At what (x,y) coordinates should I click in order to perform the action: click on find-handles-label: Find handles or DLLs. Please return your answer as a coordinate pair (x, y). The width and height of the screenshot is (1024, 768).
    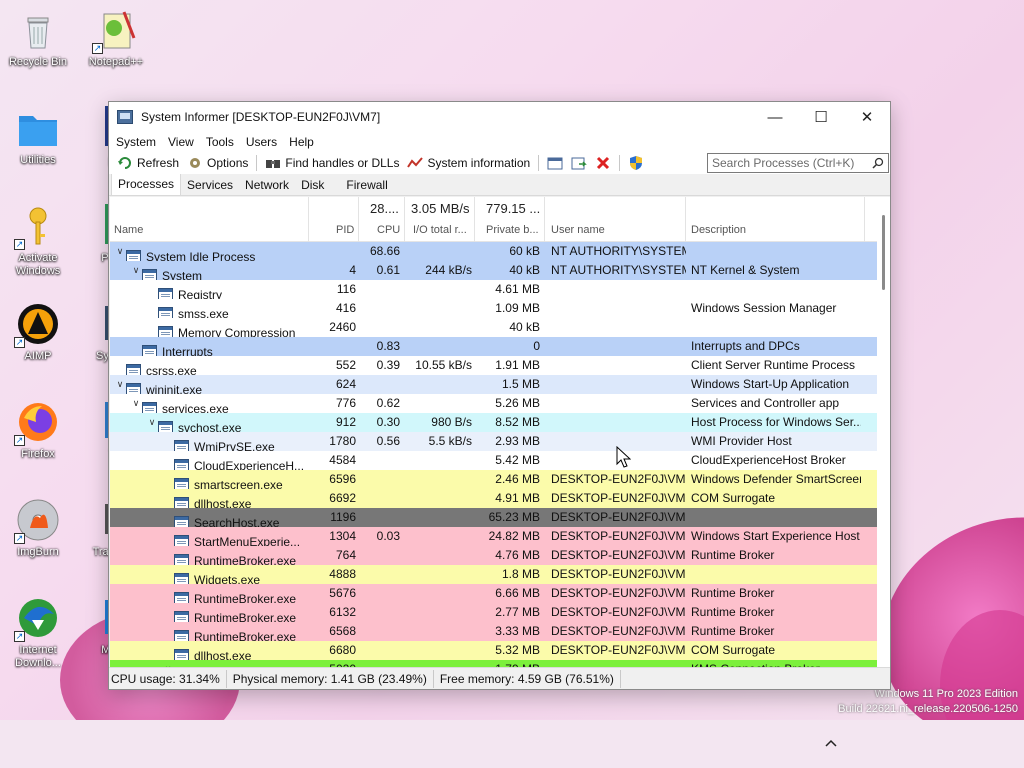
    Looking at the image, I should click on (342, 163).